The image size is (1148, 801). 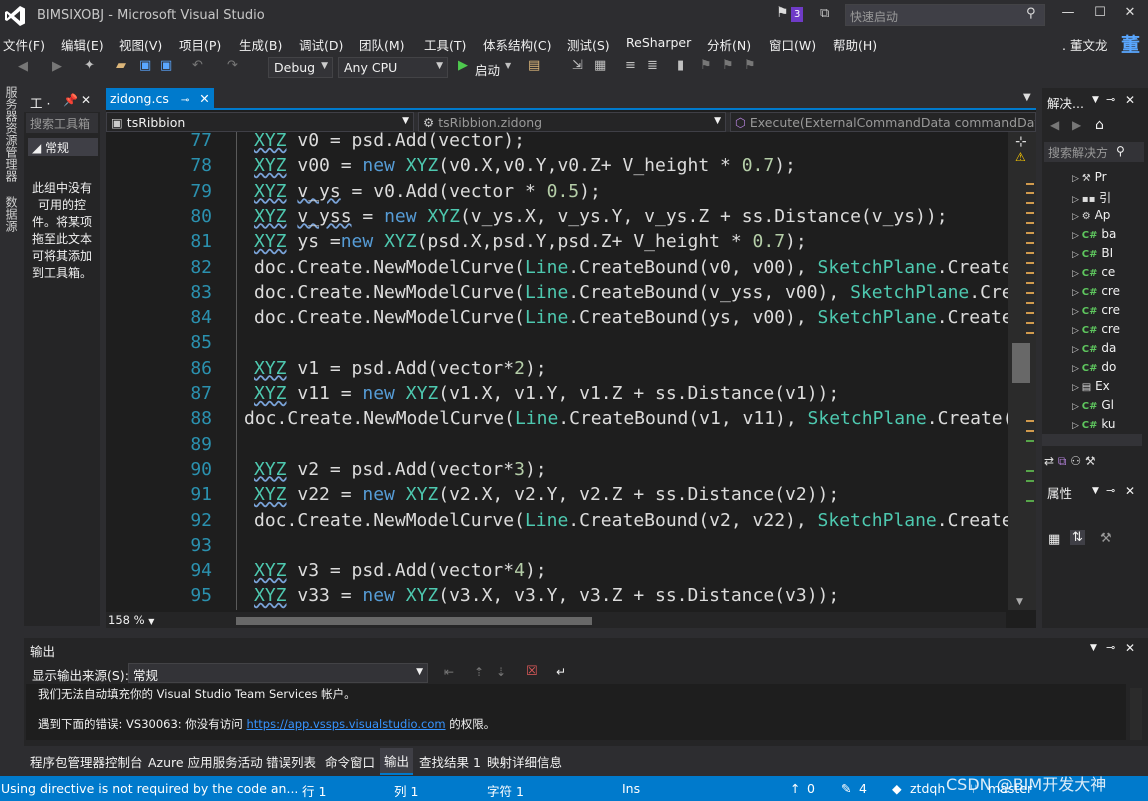 What do you see at coordinates (1130, 43) in the screenshot?
I see `user-avatar: 董` at bounding box center [1130, 43].